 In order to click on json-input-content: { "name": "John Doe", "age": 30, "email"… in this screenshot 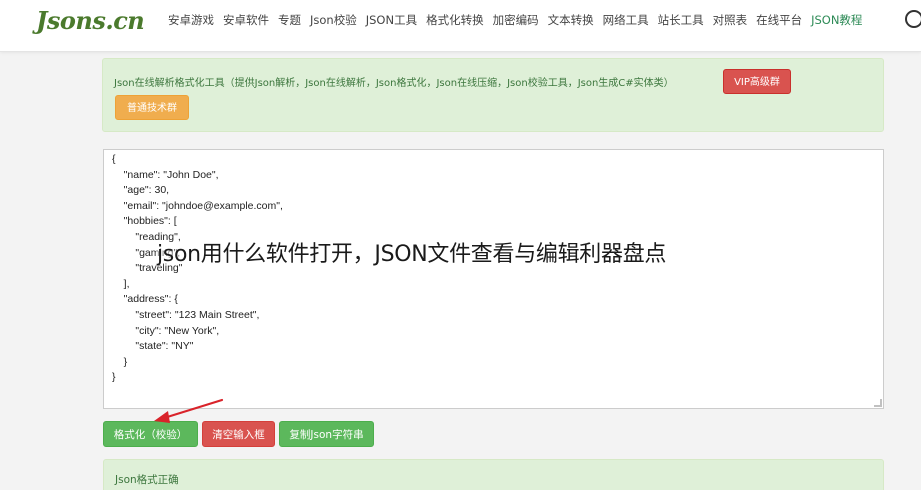, I will do `click(197, 268)`.